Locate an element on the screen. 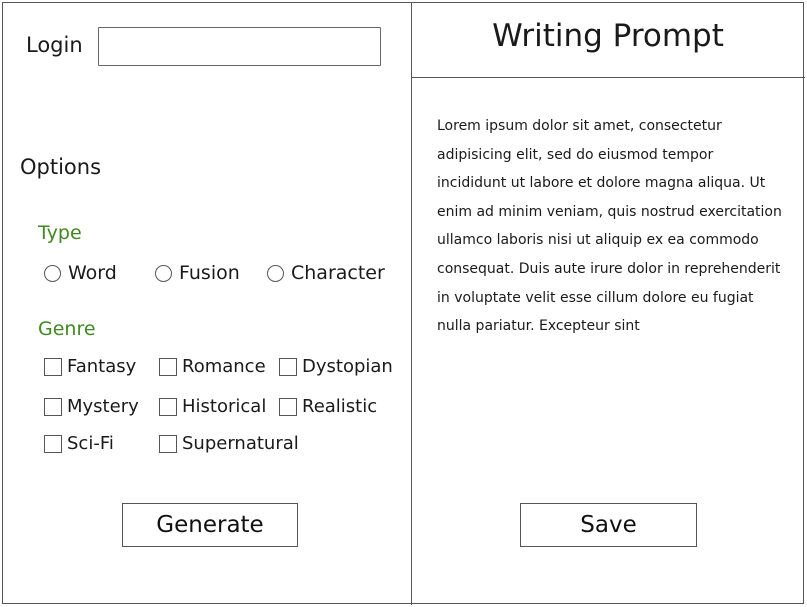 The height and width of the screenshot is (607, 807). genre-checkbox-supernatural: Supernatural is located at coordinates (229, 443).